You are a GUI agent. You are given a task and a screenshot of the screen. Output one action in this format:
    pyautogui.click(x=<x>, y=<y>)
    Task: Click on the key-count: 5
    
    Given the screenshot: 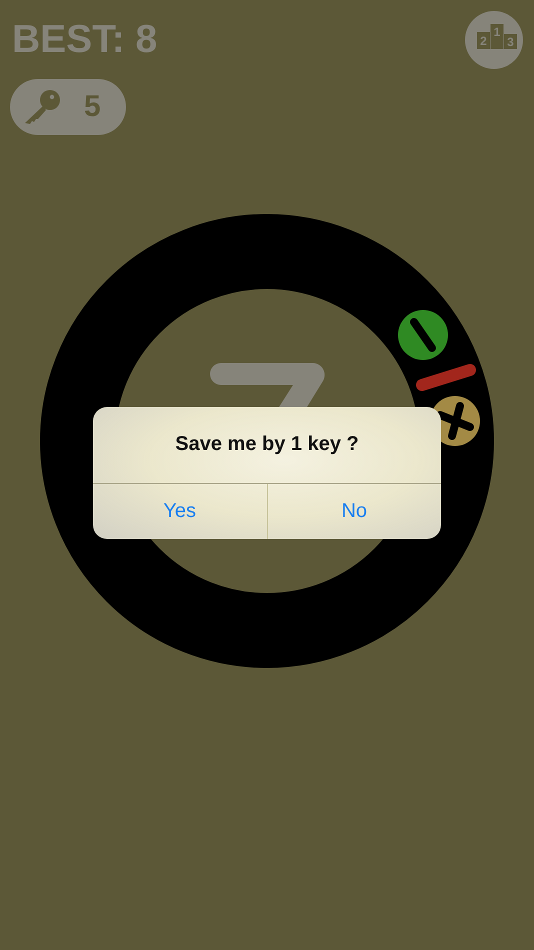 What is the action you would take?
    pyautogui.click(x=92, y=107)
    